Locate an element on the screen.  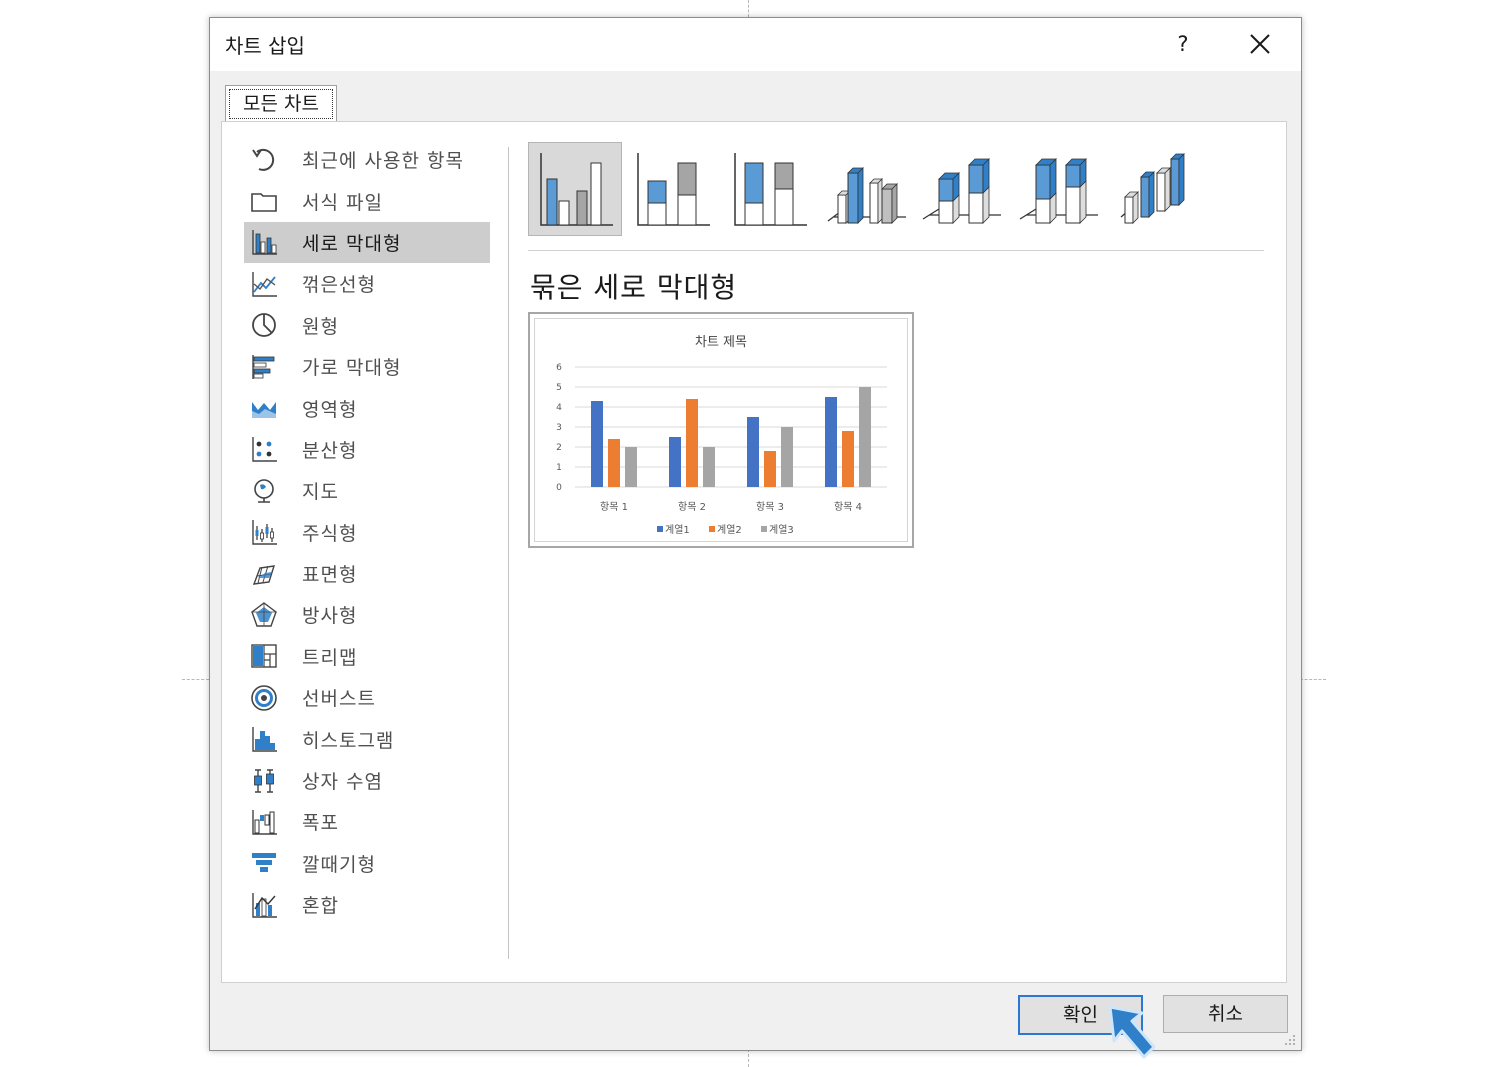
chart-preview: 차트 제목 0 1 2 3 4 5 6 항목 1 항목 2 항목 3 항목 4 계열1 계열2 계열3 is located at coordinates (721, 430).